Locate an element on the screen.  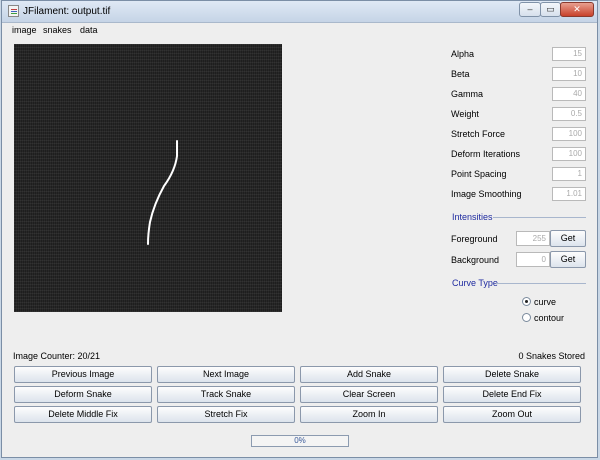
param-field-alpha: 15 is located at coordinates (569, 54).